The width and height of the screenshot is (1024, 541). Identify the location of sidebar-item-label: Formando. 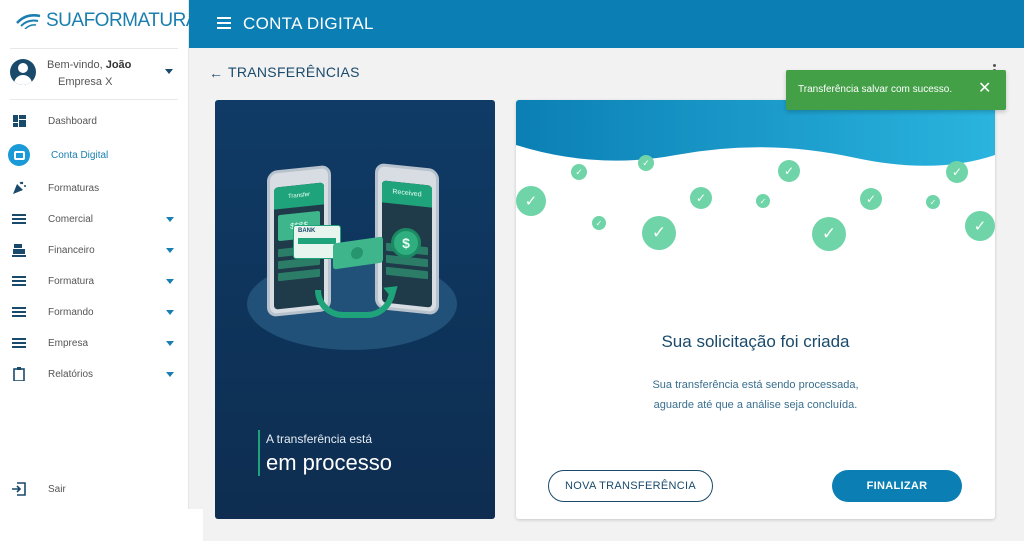
(71, 312).